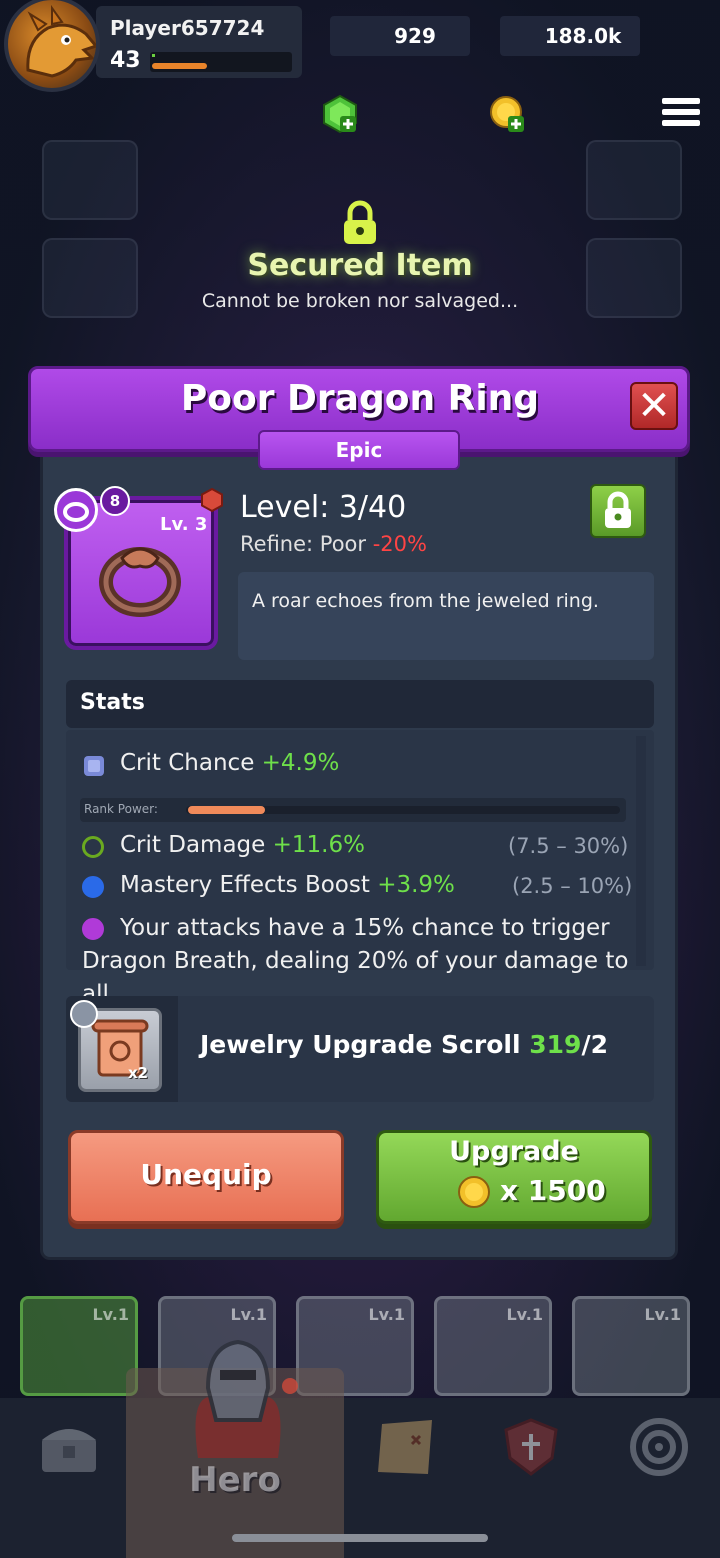  What do you see at coordinates (93, 847) in the screenshot?
I see `green-stat-dot-icon` at bounding box center [93, 847].